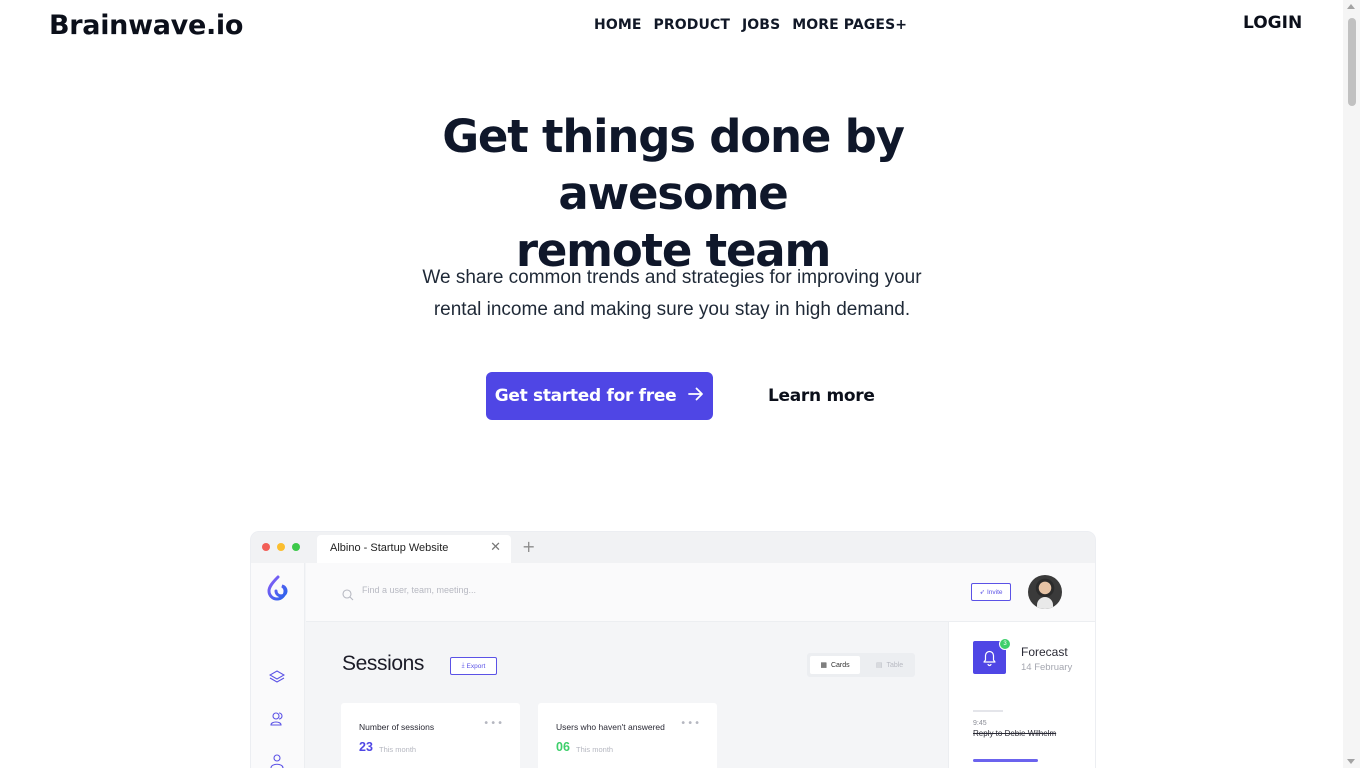  What do you see at coordinates (823, 665) in the screenshot?
I see `grid-icon: ▦` at bounding box center [823, 665].